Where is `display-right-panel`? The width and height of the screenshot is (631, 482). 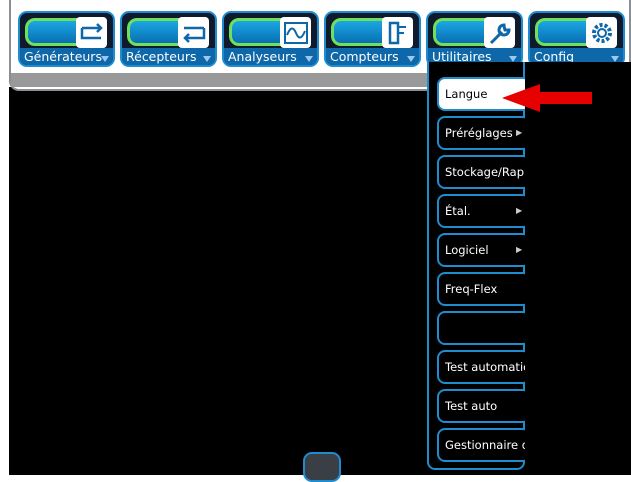 display-right-panel is located at coordinates (578, 268).